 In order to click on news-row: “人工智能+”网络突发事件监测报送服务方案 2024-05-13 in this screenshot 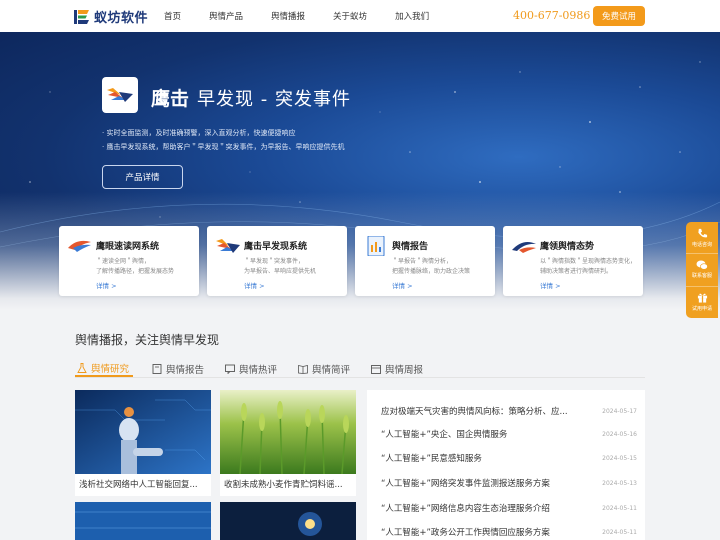, I will do `click(509, 483)`.